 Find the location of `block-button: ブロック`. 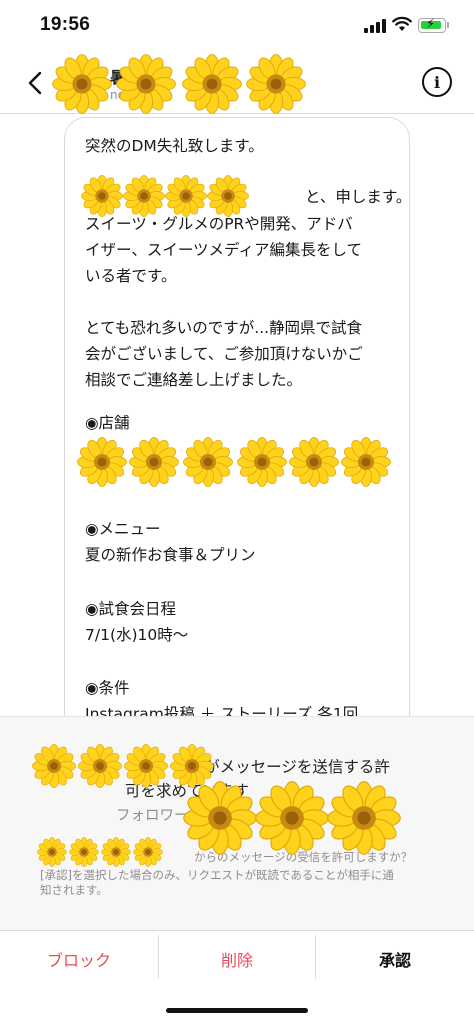

block-button: ブロック is located at coordinates (79, 959).